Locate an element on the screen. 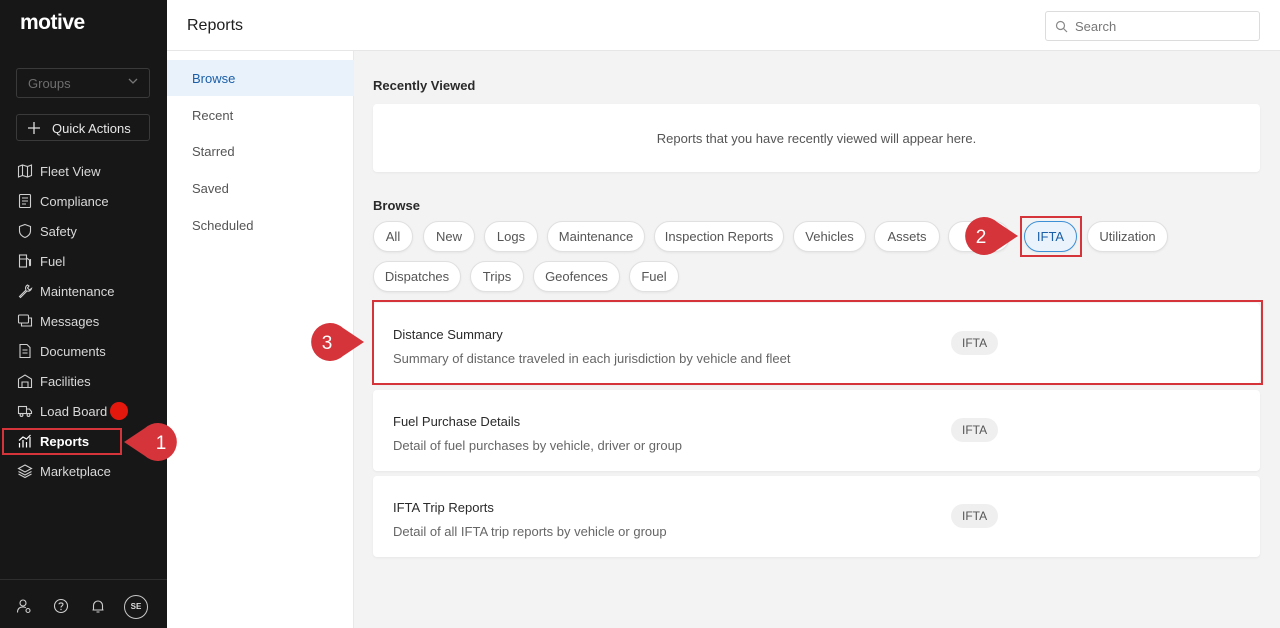 Image resolution: width=1280 pixels, height=628 pixels. motive-logo: motive is located at coordinates (52, 23).